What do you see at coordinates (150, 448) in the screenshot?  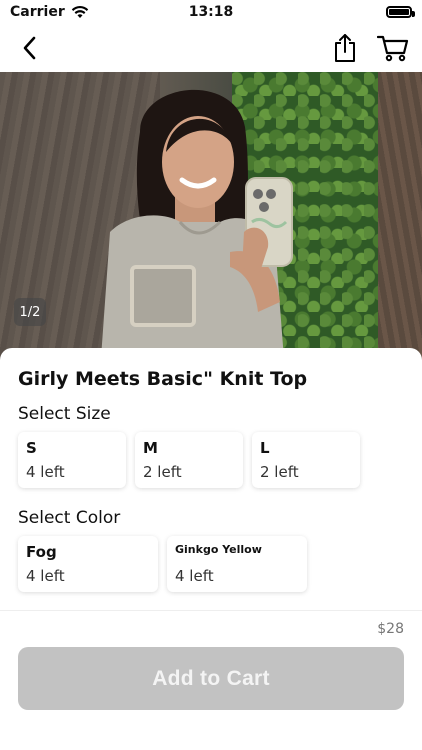 I see `size-name: M` at bounding box center [150, 448].